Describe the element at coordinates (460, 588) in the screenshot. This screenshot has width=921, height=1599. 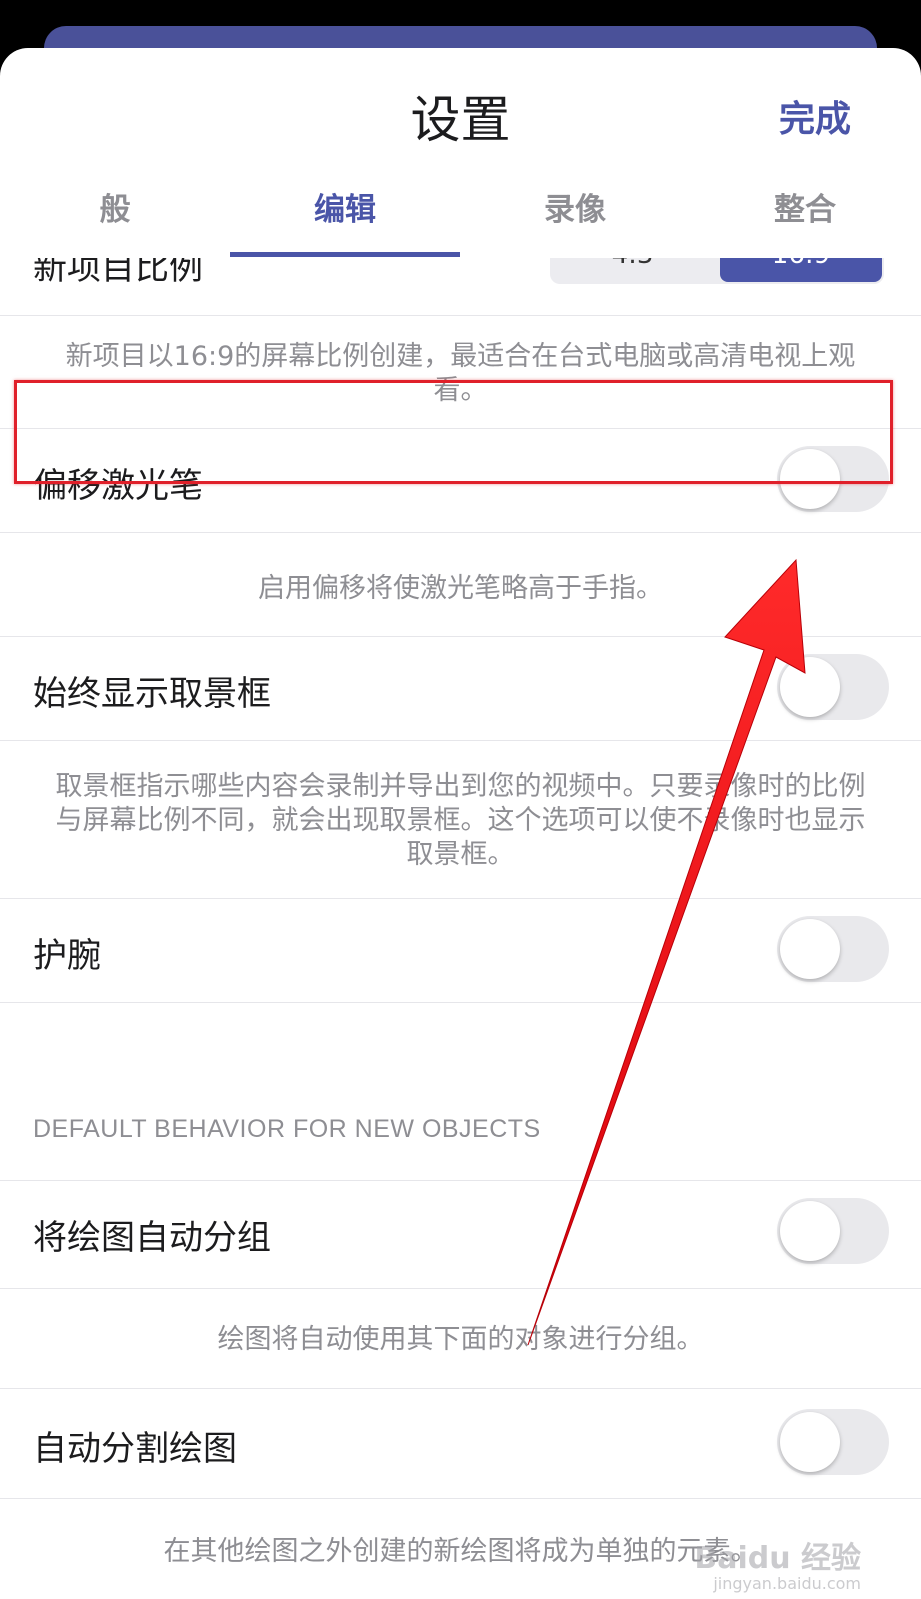
I see `setting-description: 启用偏移将使激光笔略高于手指。` at that location.